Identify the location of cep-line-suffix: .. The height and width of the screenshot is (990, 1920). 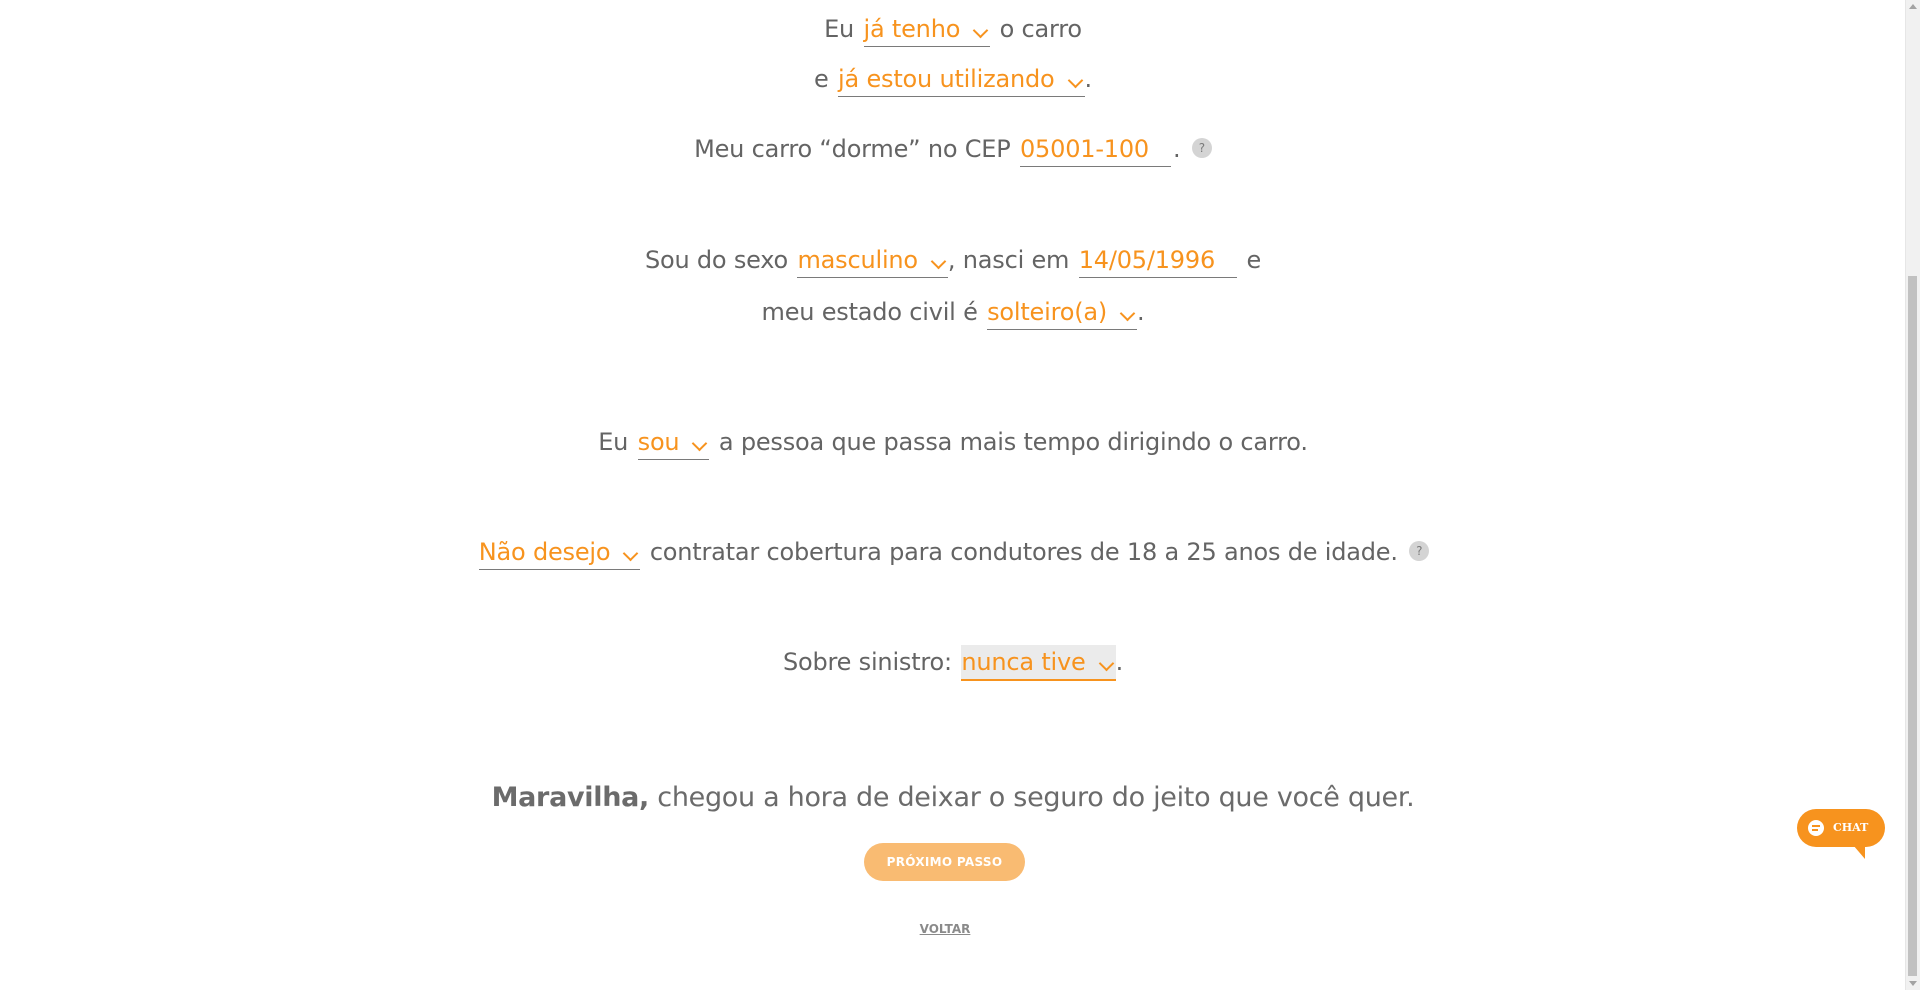
(1177, 149).